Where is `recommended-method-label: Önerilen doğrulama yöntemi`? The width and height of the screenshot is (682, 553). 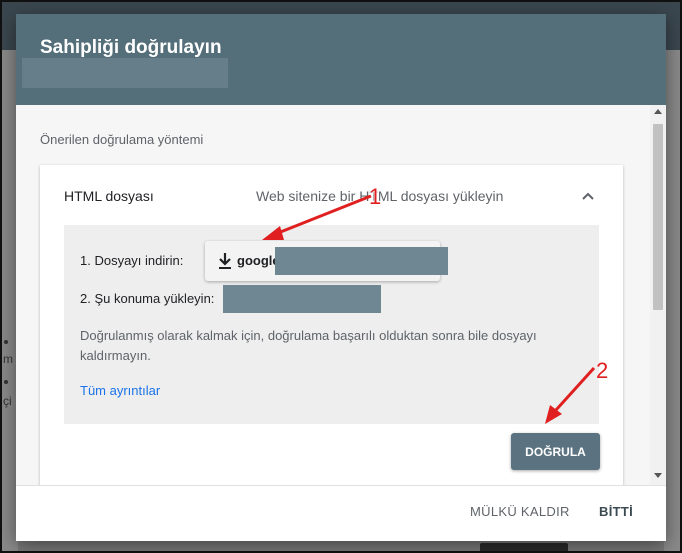 recommended-method-label: Önerilen doğrulama yöntemi is located at coordinates (122, 139).